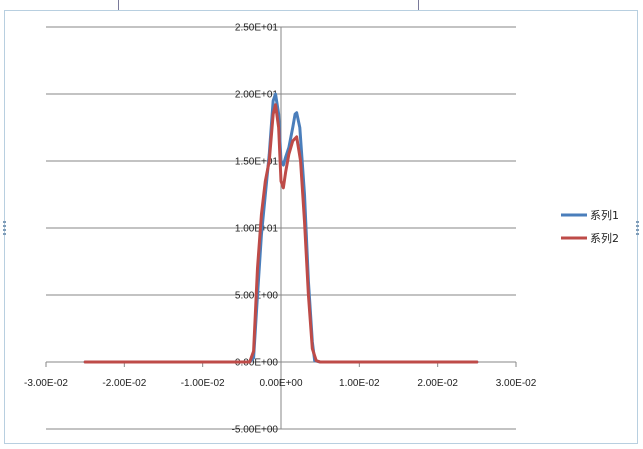 The image size is (643, 449). I want to click on y-tick-label: 2.00E+01, so click(257, 95).